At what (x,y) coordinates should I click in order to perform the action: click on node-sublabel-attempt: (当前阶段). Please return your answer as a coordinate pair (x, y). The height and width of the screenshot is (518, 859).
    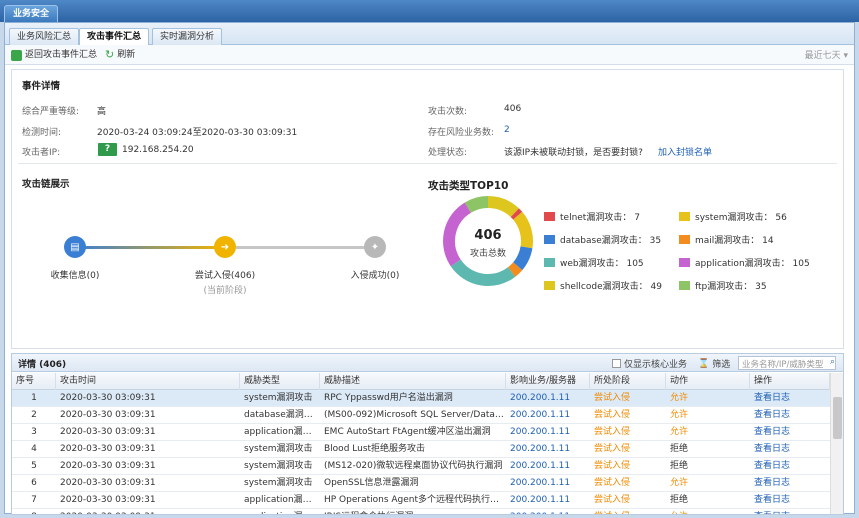
    Looking at the image, I should click on (225, 291).